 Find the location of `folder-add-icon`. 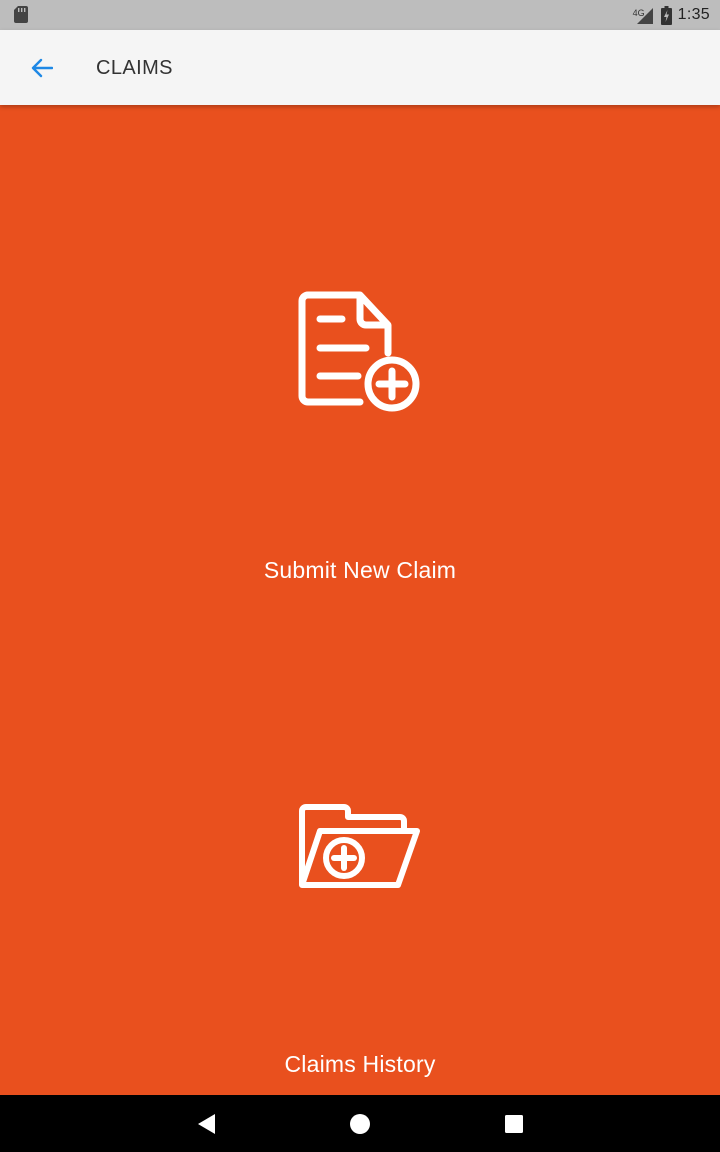

folder-add-icon is located at coordinates (359, 846).